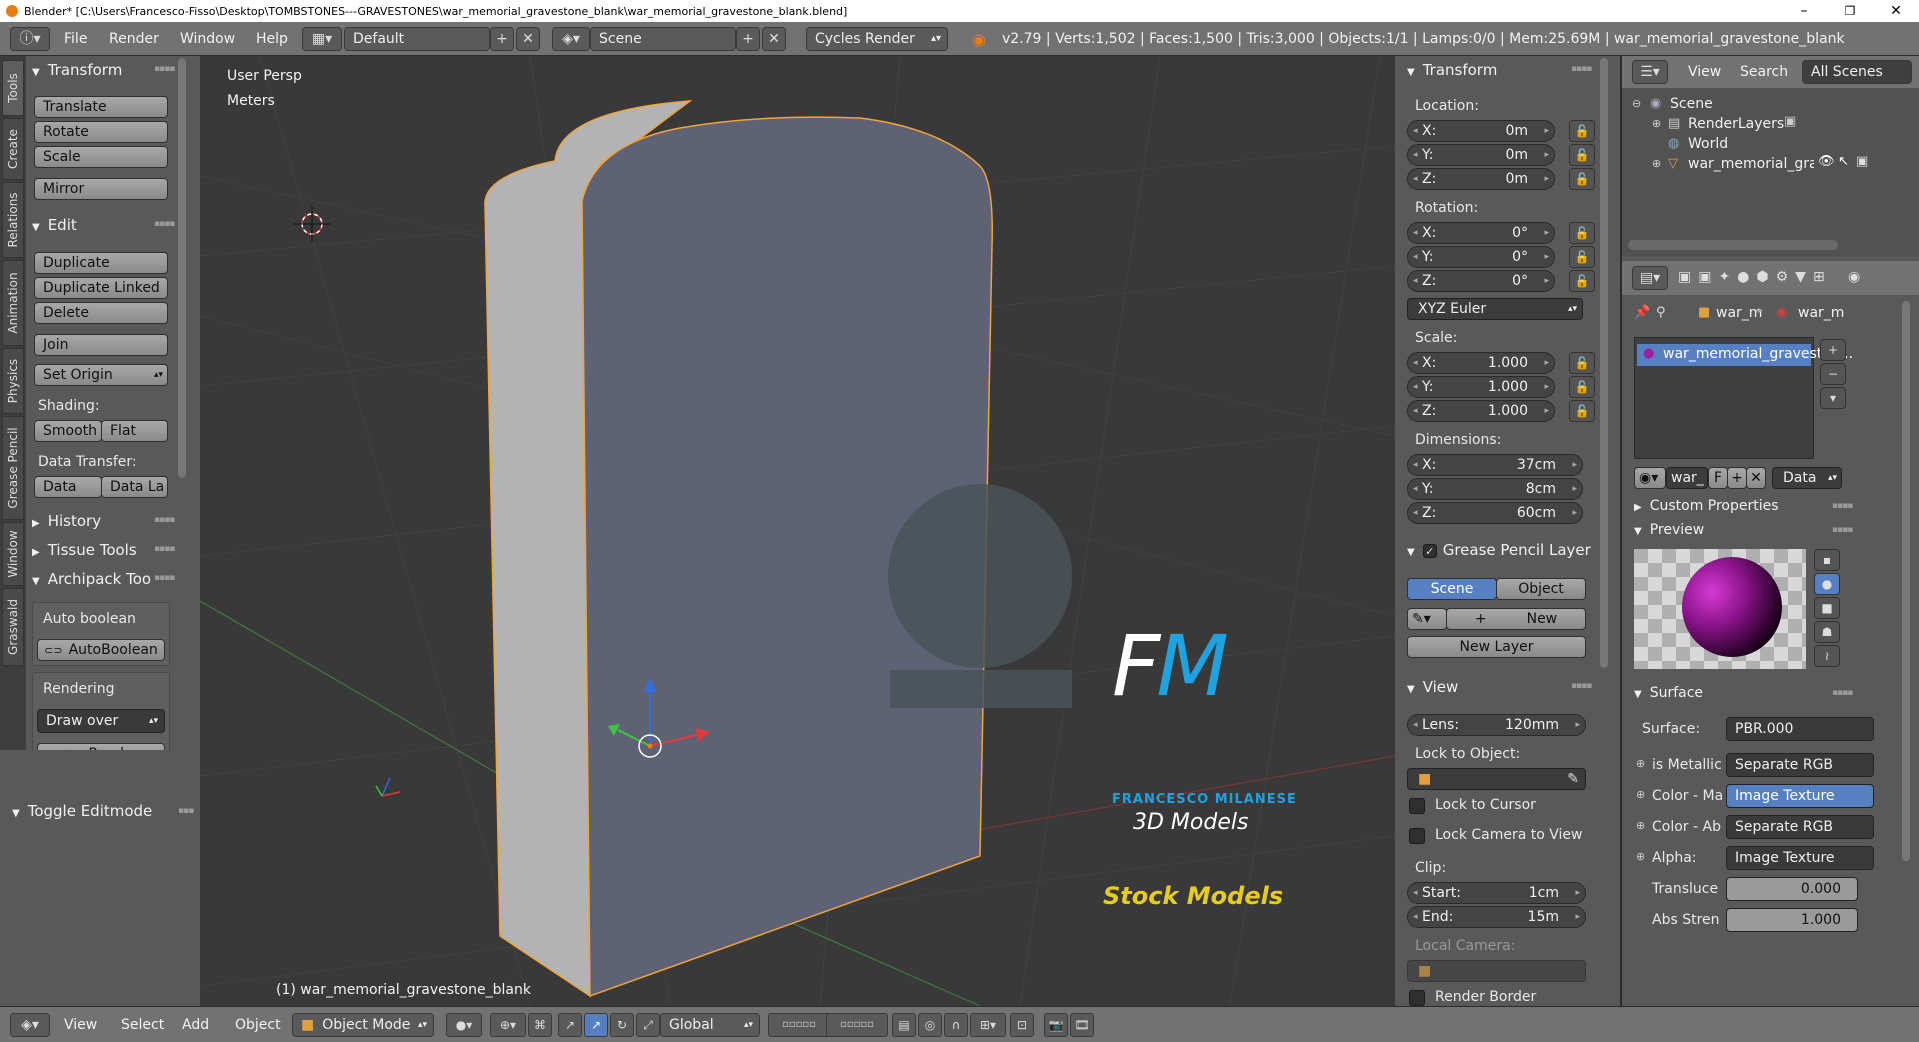  I want to click on scene-selector-icon: ◈▾, so click(571, 39).